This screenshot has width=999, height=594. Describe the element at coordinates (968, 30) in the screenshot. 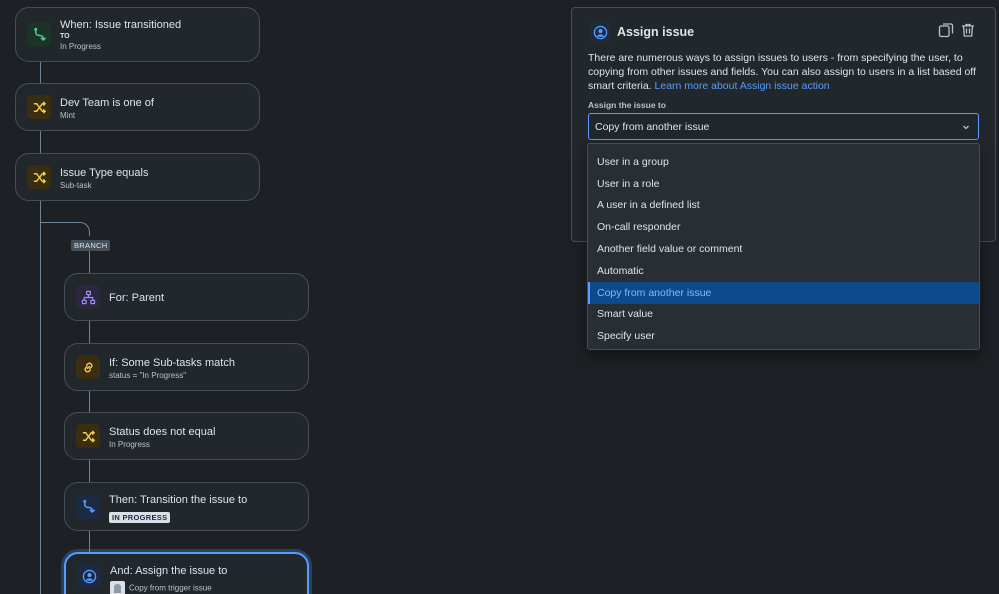

I see `delete-icon` at that location.